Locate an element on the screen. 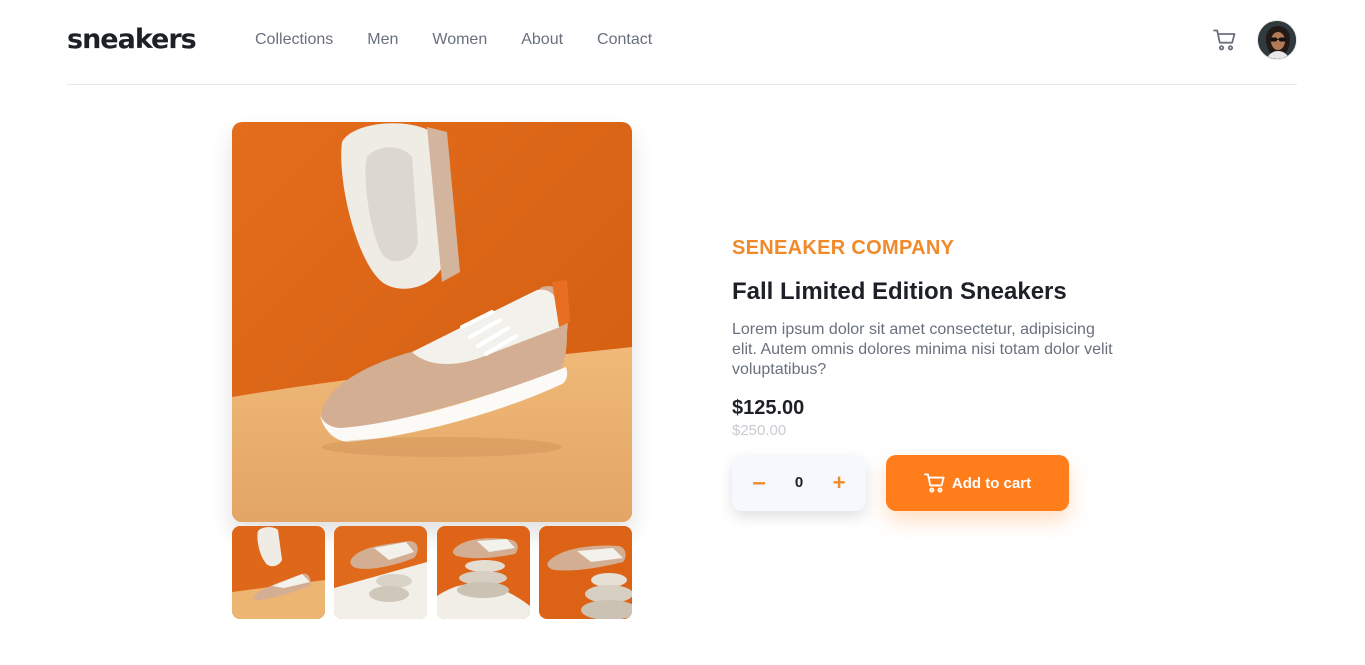  nav-contact: Contact is located at coordinates (624, 40).